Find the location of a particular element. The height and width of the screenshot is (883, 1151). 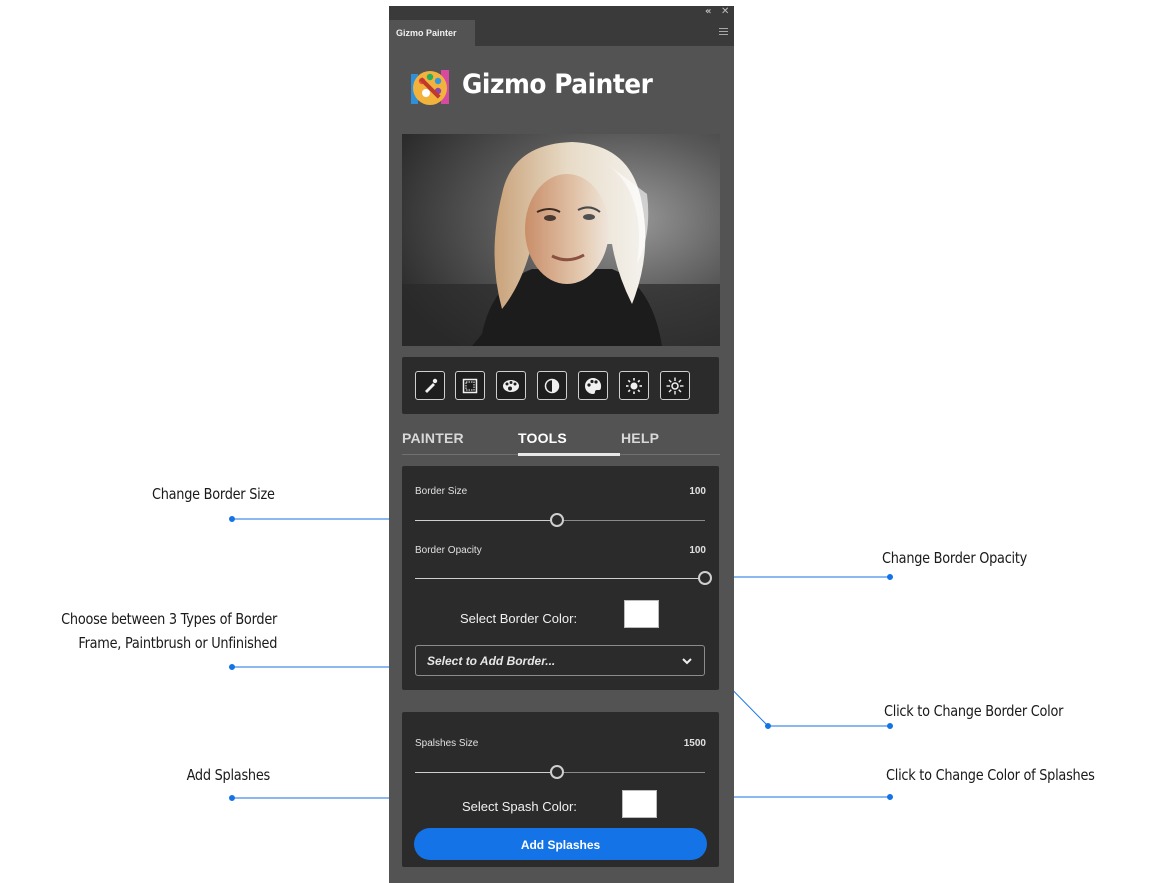

annotation-add-splashes: Add Splashes is located at coordinates (228, 775).